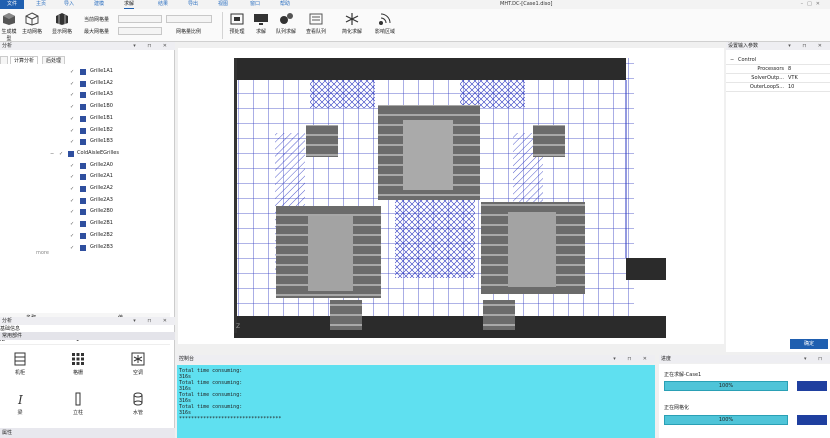  What do you see at coordinates (152, 46) in the screenshot?
I see `panel-controls: ▾ ⊓ ✕` at bounding box center [152, 46].